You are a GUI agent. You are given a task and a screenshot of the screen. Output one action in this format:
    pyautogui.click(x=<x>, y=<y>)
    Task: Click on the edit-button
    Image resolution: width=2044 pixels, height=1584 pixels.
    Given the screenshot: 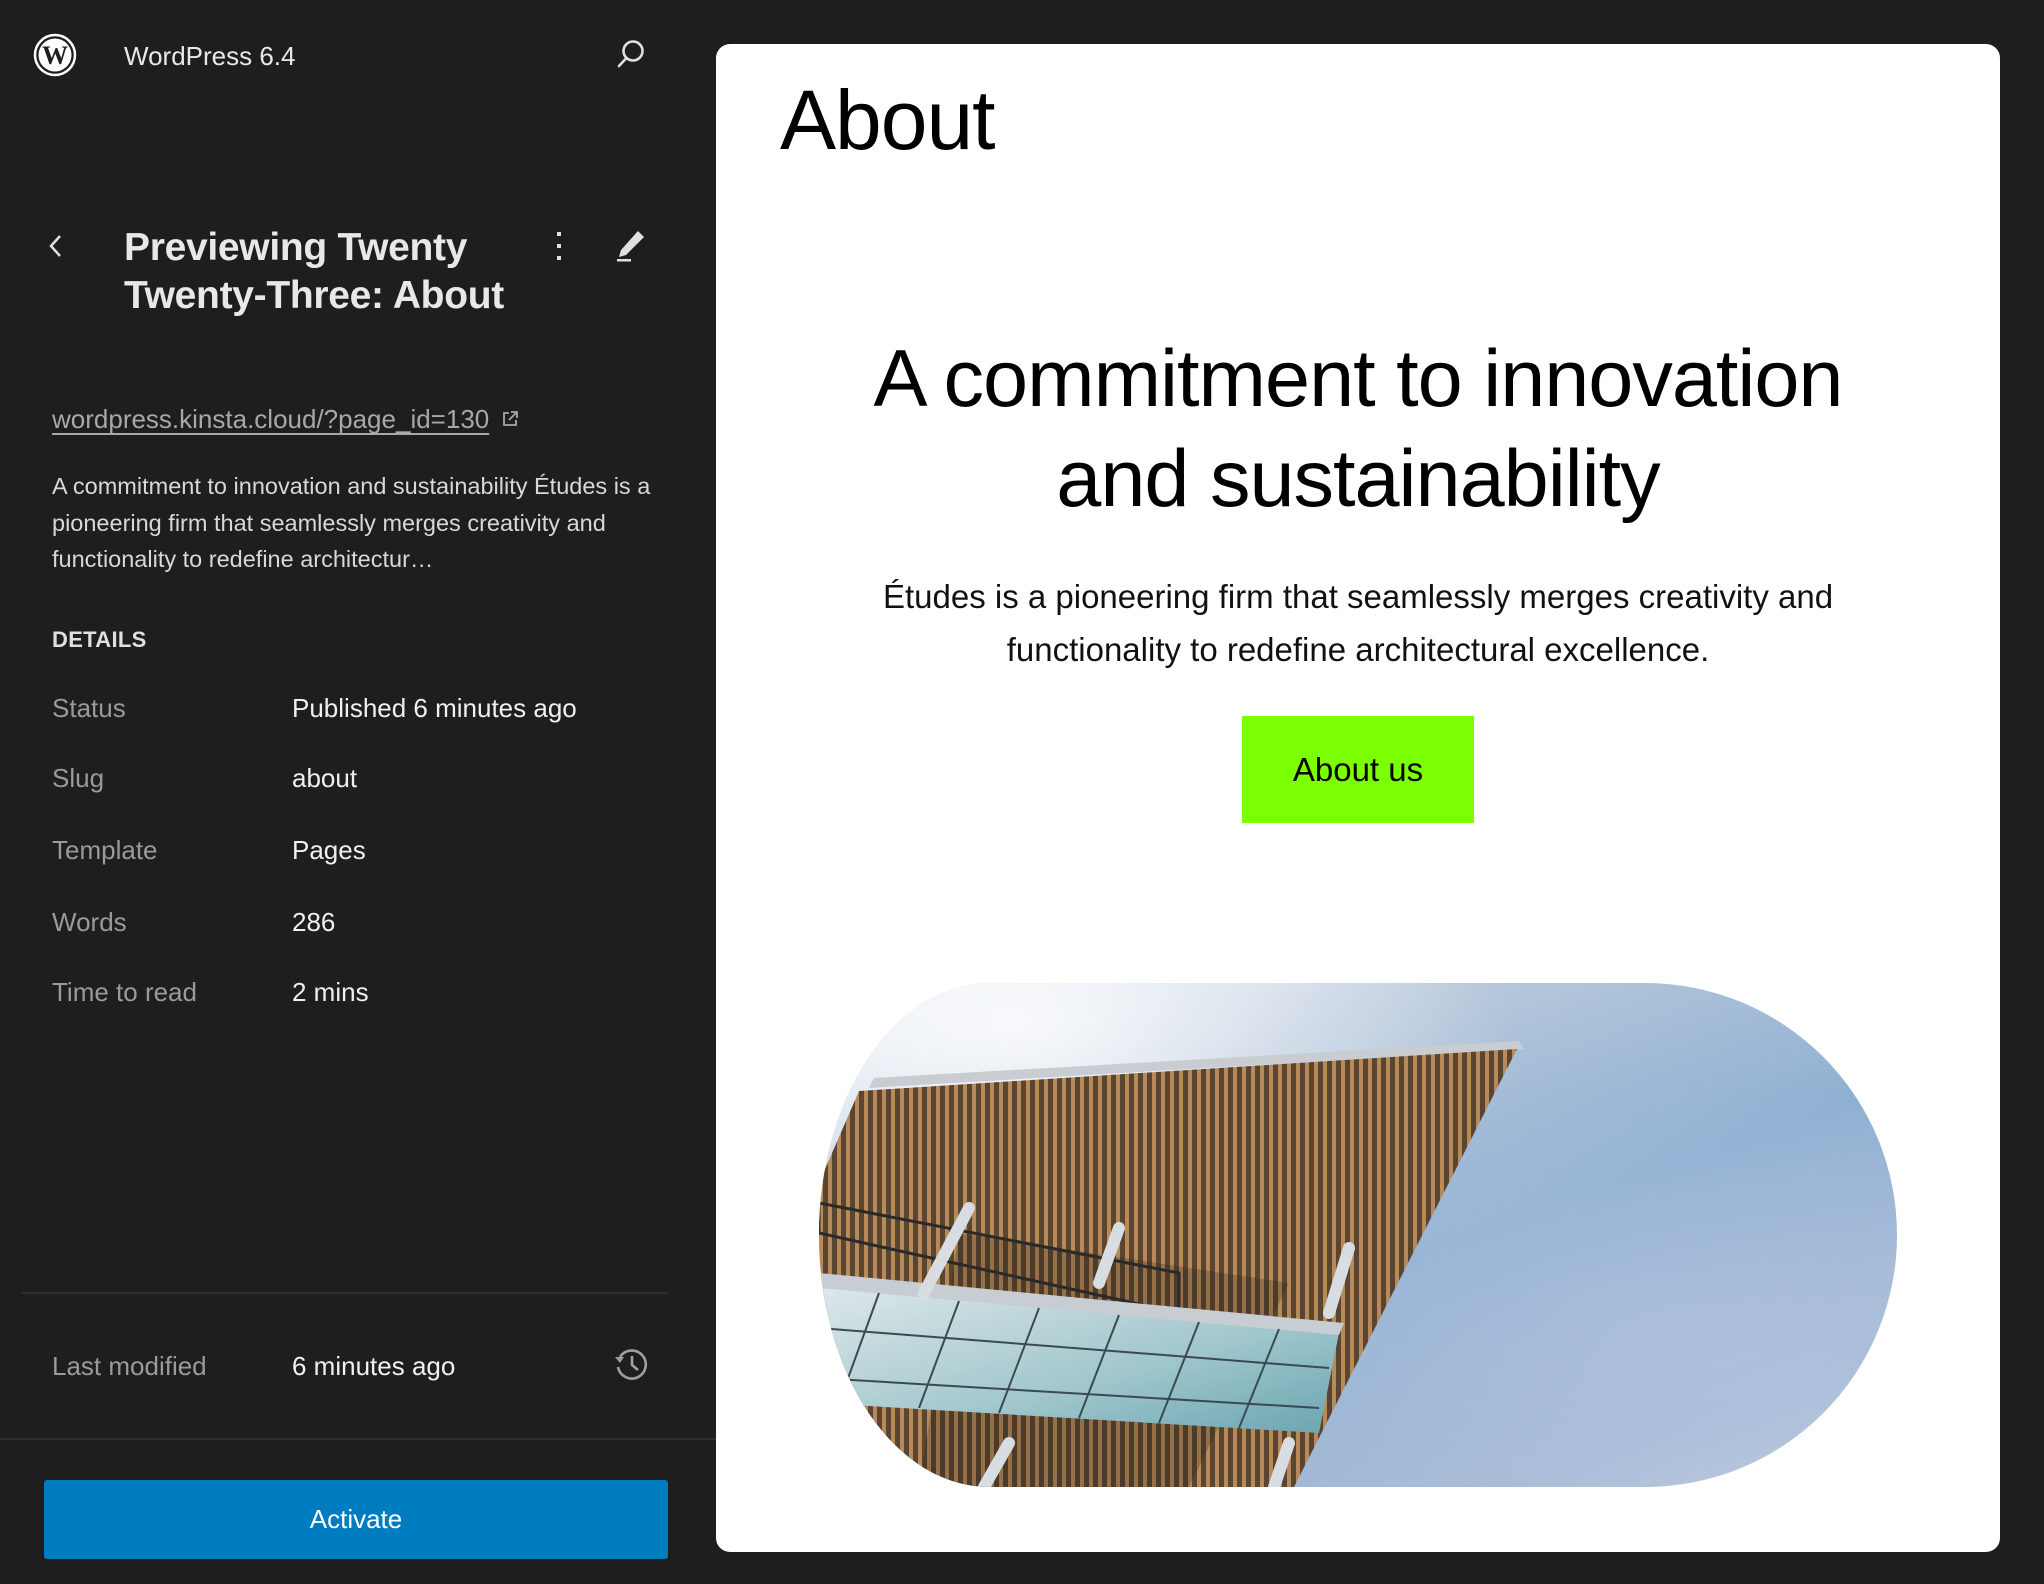 What is the action you would take?
    pyautogui.click(x=631, y=247)
    